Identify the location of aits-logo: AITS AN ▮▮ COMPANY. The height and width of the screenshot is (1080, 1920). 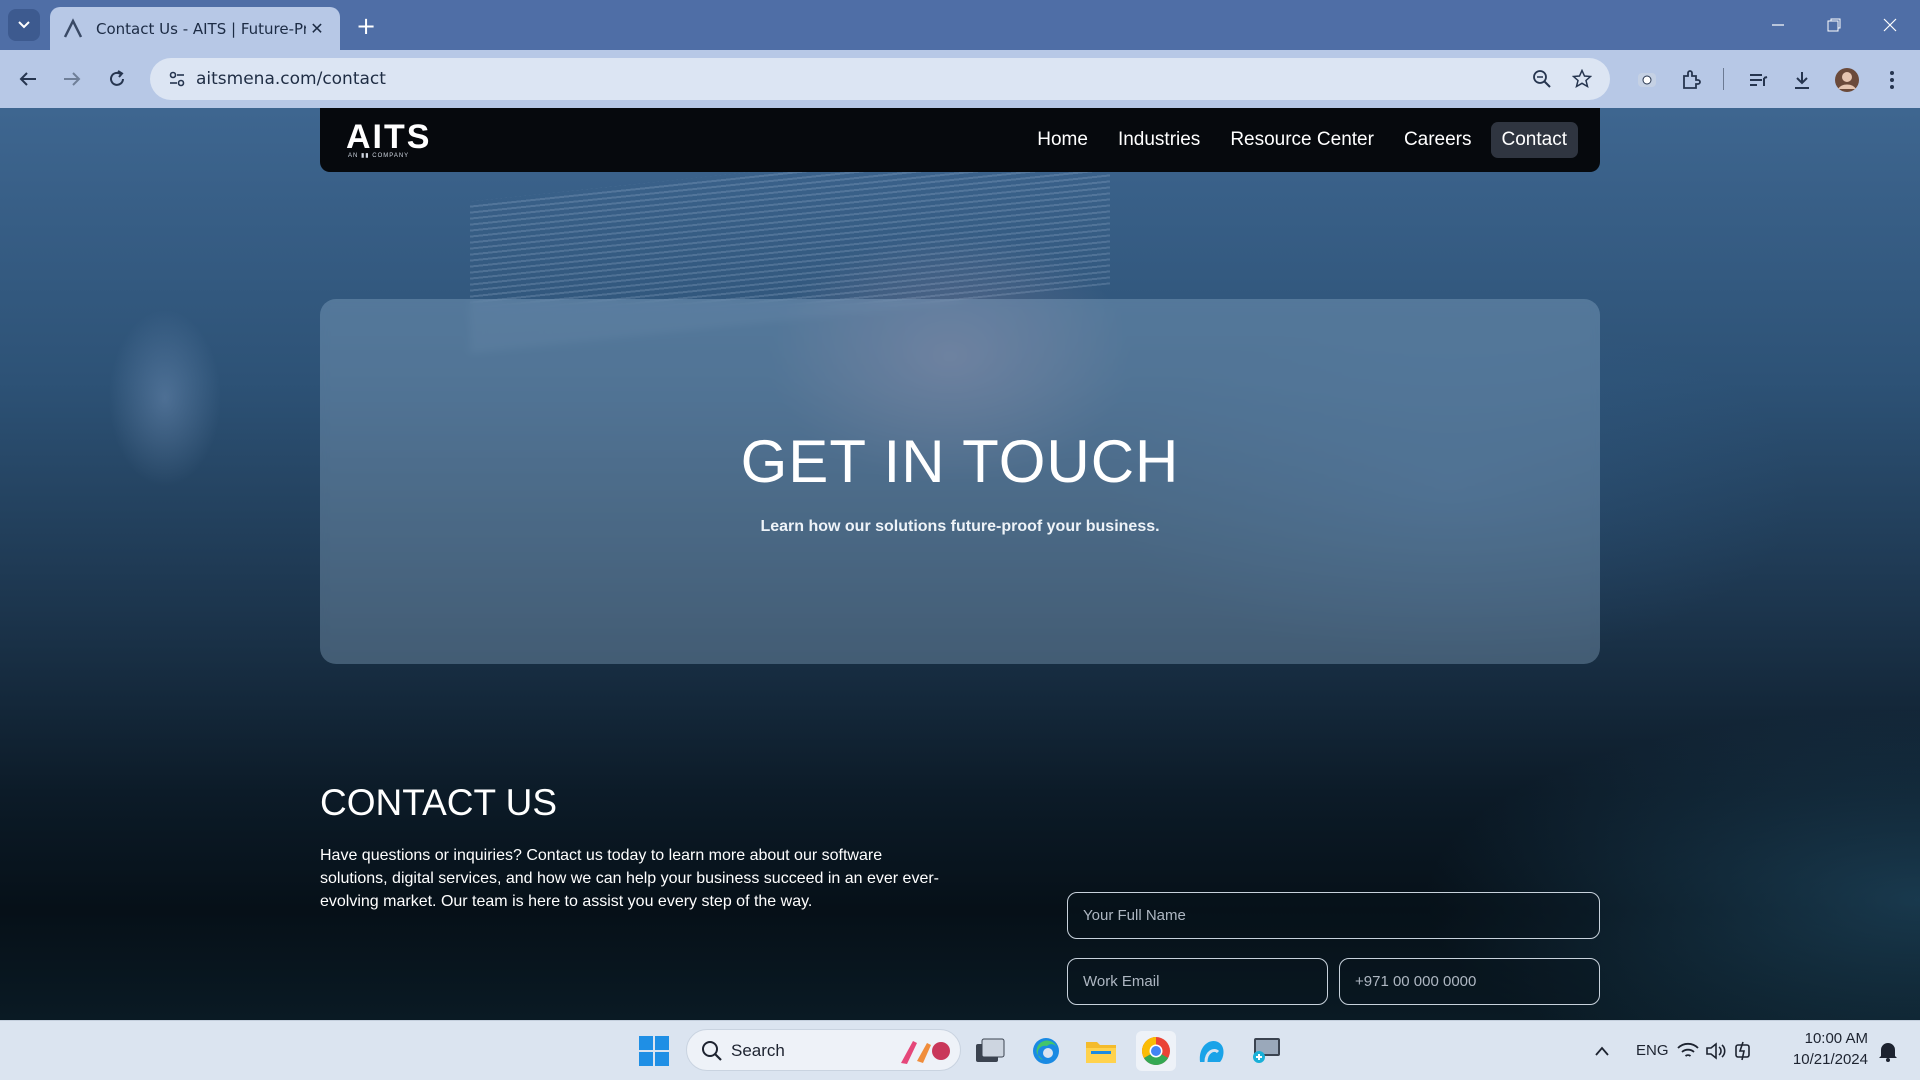
(401, 140).